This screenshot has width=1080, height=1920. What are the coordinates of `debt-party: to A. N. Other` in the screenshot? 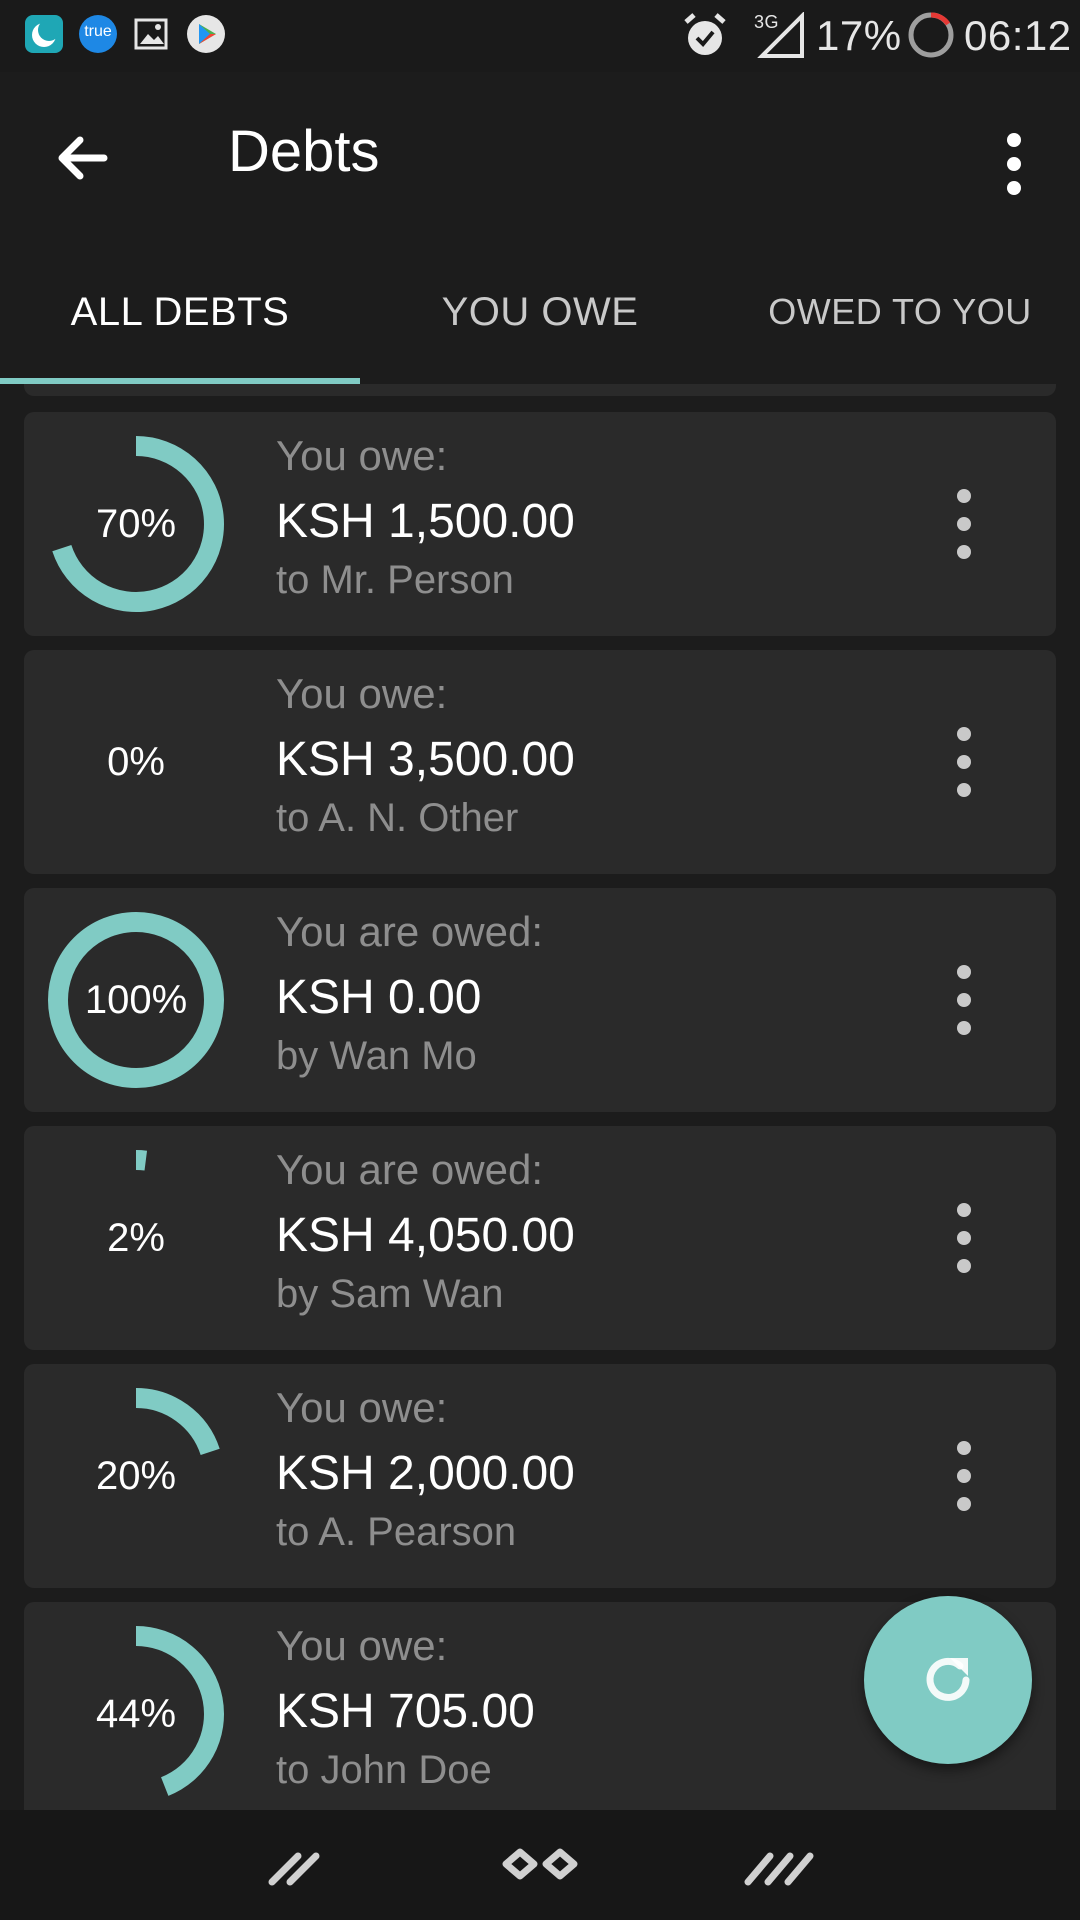 It's located at (397, 818).